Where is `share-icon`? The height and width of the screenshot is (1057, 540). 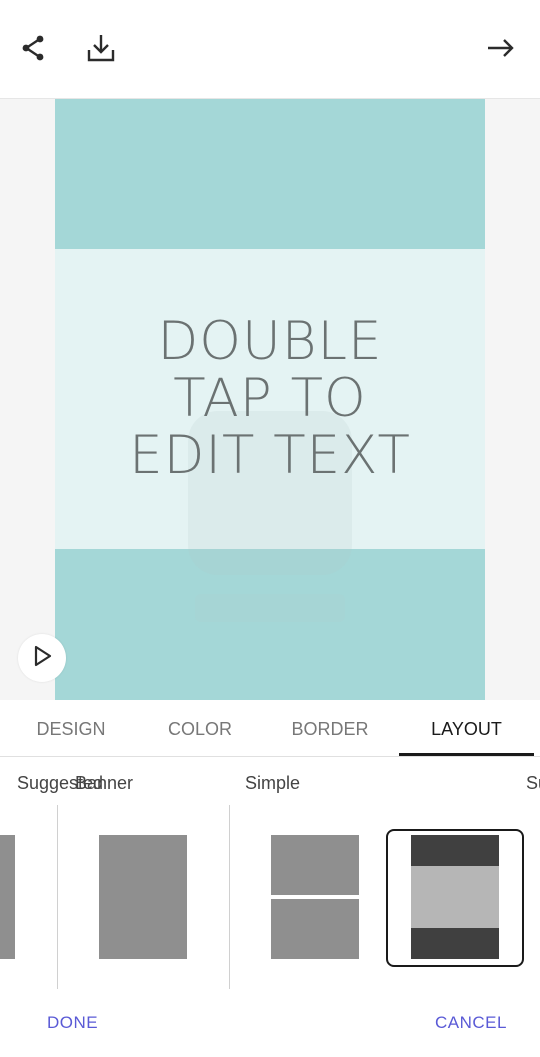
share-icon is located at coordinates (34, 48).